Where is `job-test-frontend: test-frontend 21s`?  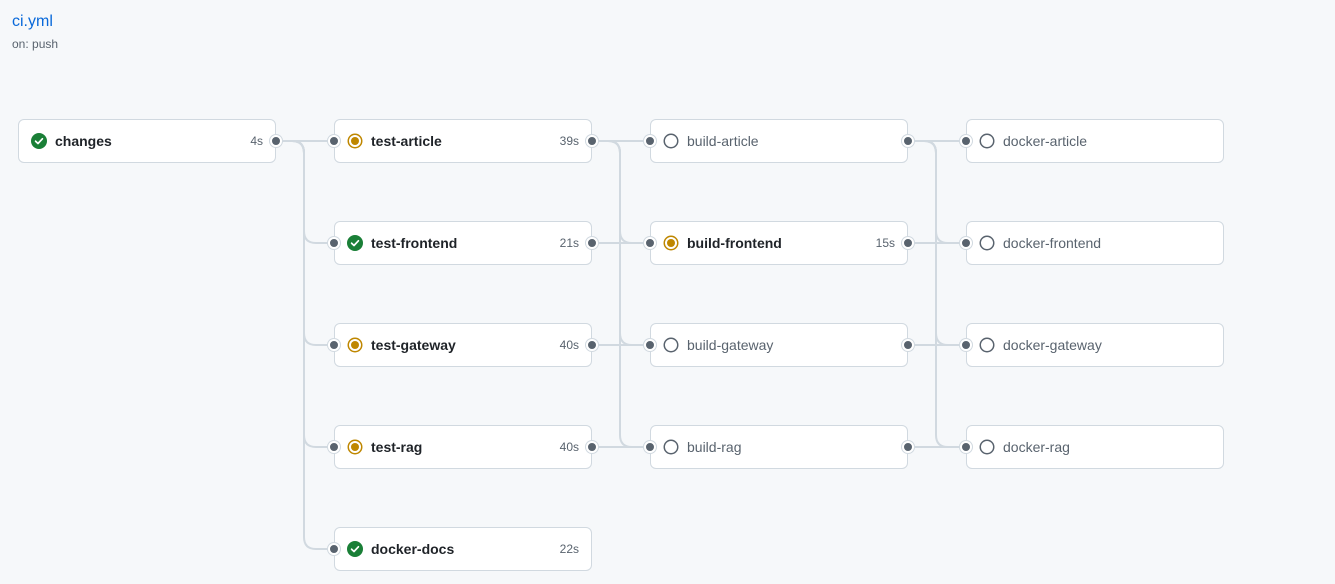 job-test-frontend: test-frontend 21s is located at coordinates (463, 243).